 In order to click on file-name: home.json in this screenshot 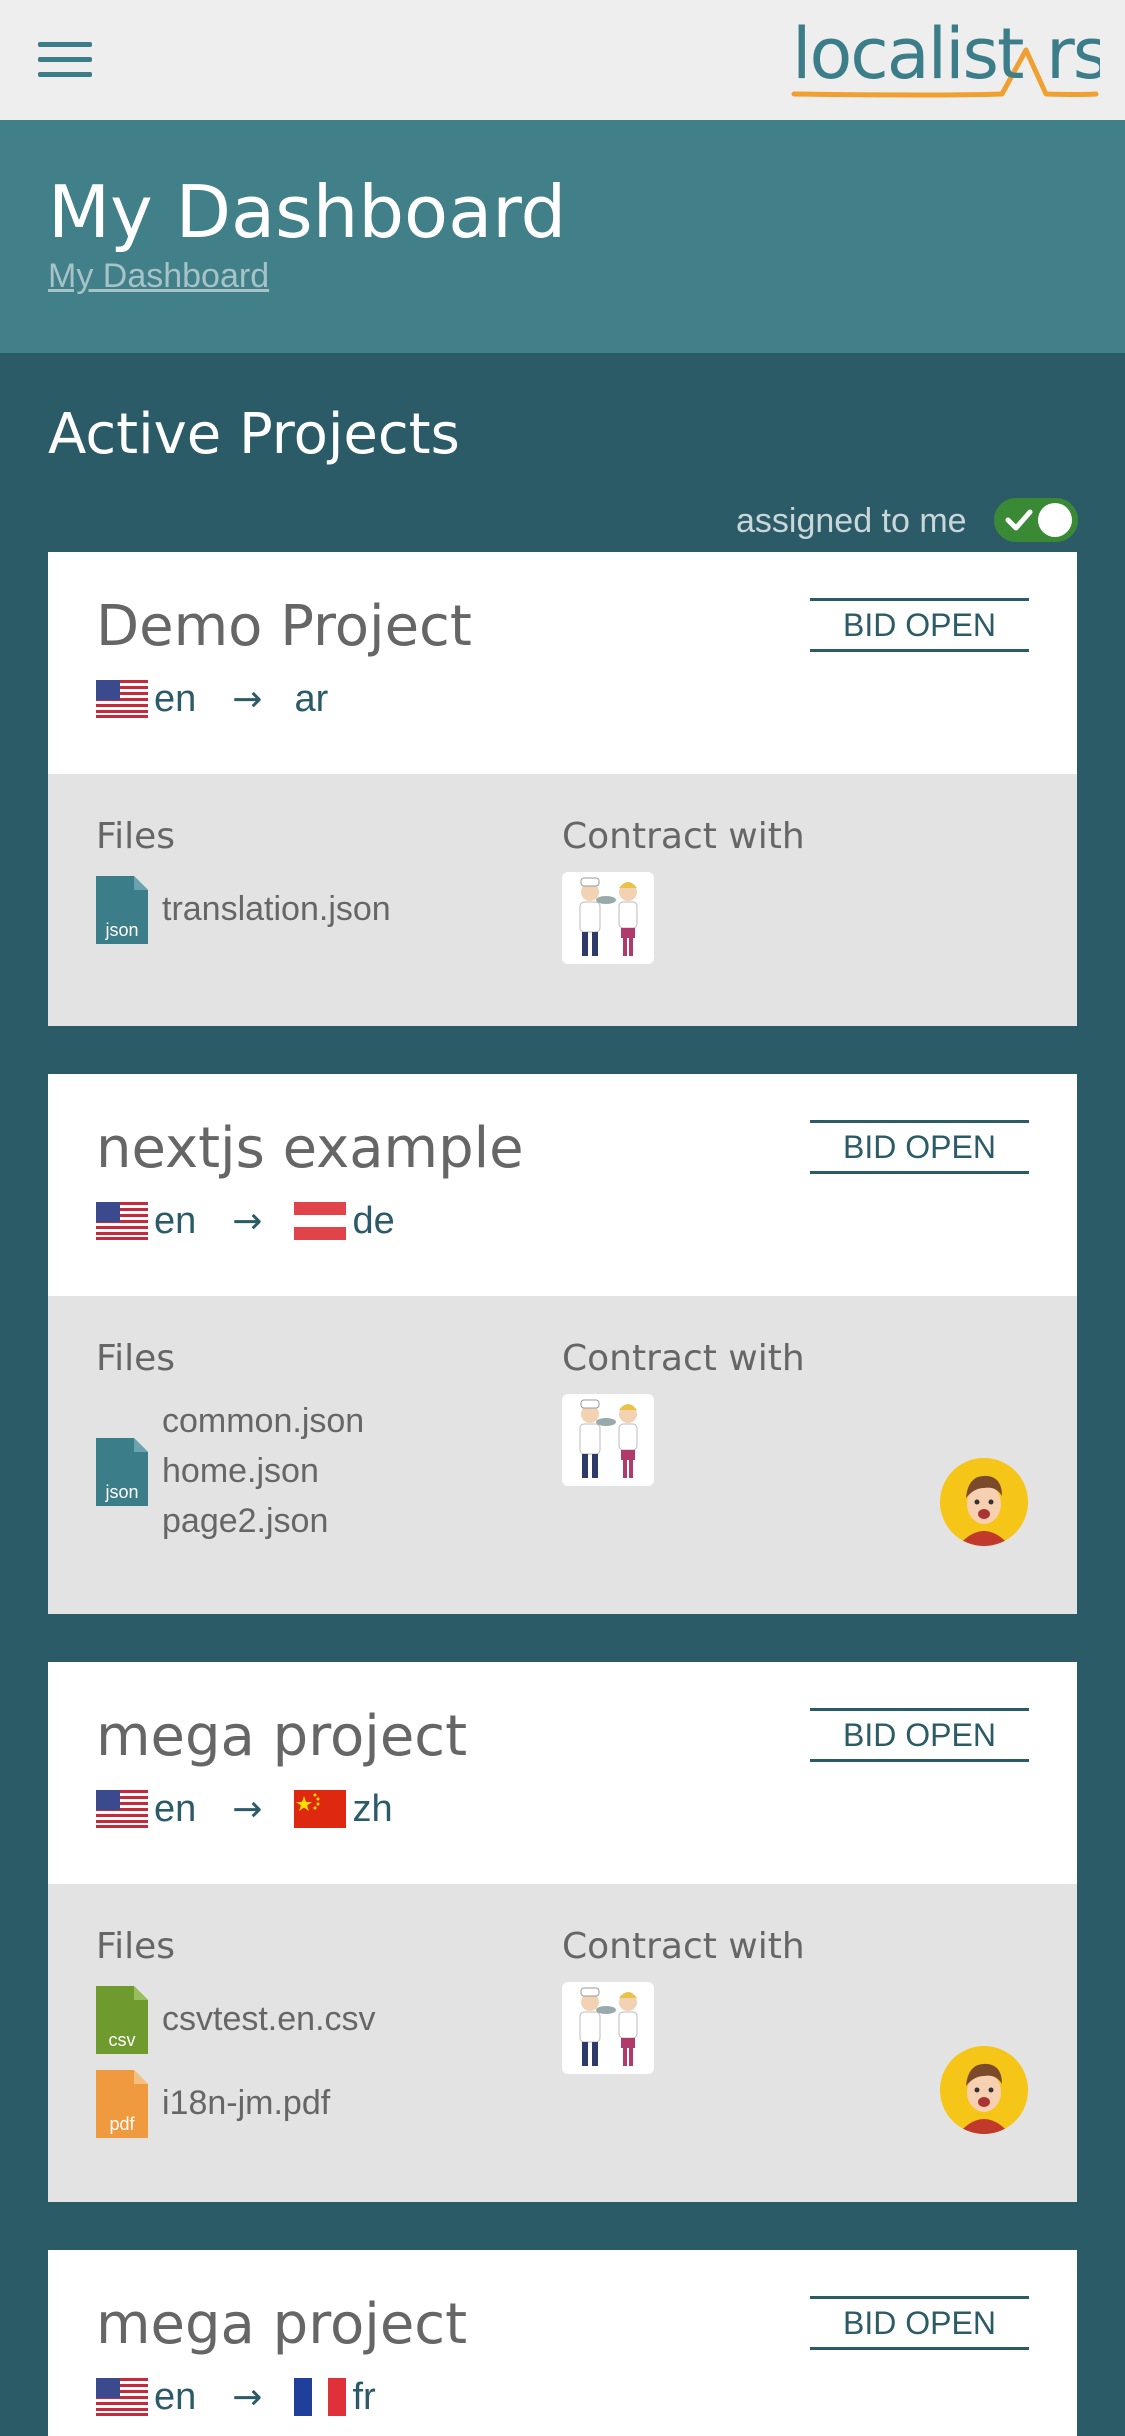, I will do `click(240, 1471)`.